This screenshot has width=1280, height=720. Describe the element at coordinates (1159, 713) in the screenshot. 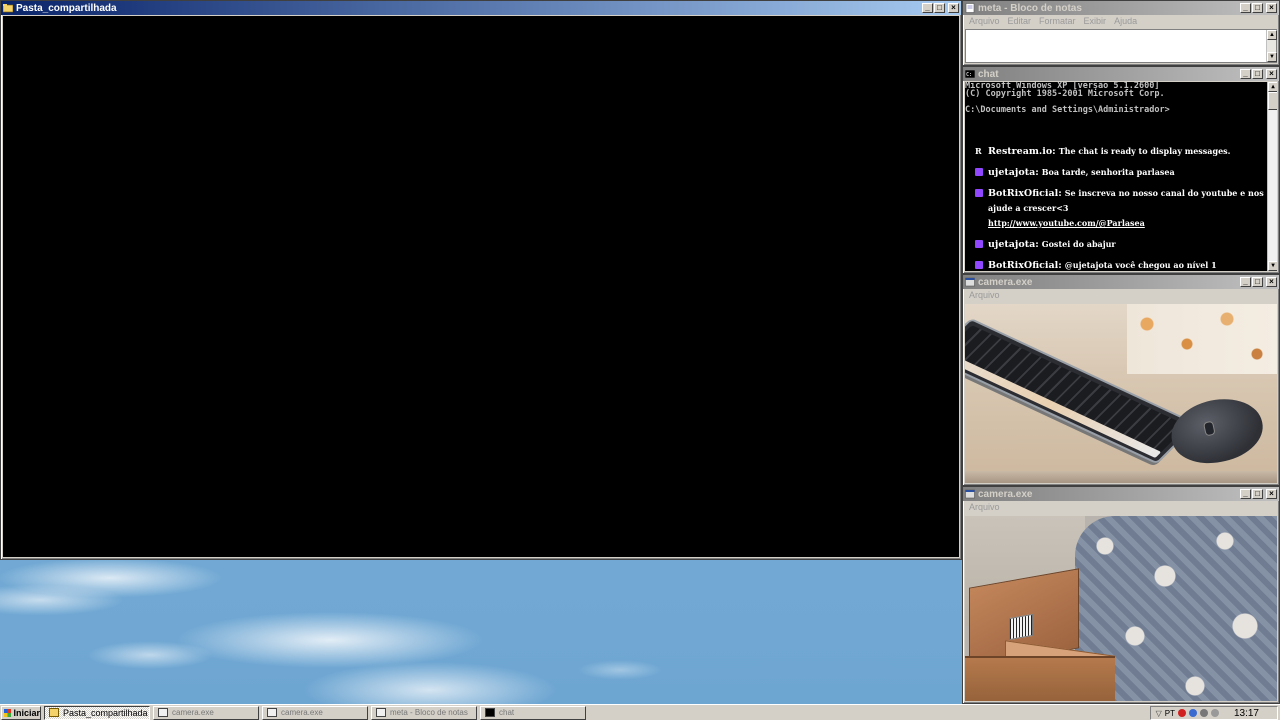

I see `tray-expand-icon: ▽` at that location.